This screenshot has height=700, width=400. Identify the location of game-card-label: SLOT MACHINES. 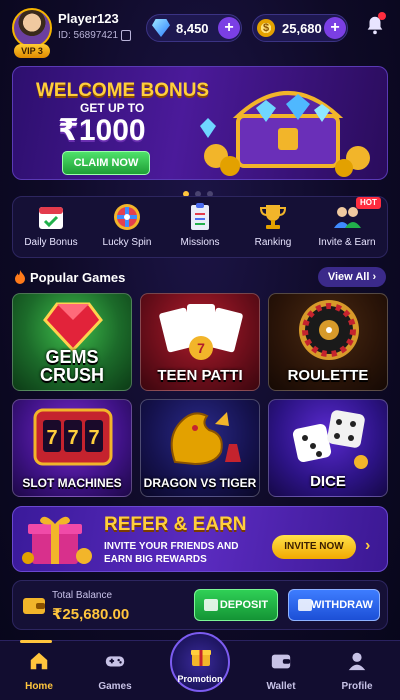
(72, 483).